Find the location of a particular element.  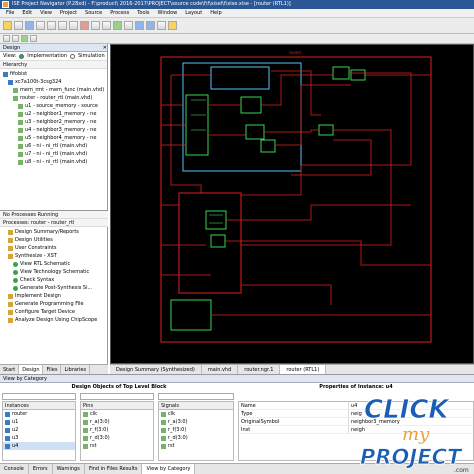

signals-row: r_d(3:0) is located at coordinates (196, 438).